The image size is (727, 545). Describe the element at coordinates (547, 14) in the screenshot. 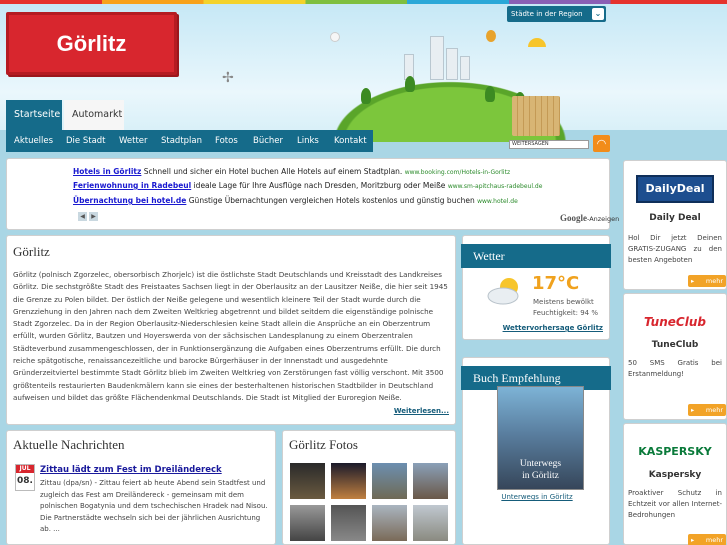

I see `region-select-label: Städte in der Region` at that location.